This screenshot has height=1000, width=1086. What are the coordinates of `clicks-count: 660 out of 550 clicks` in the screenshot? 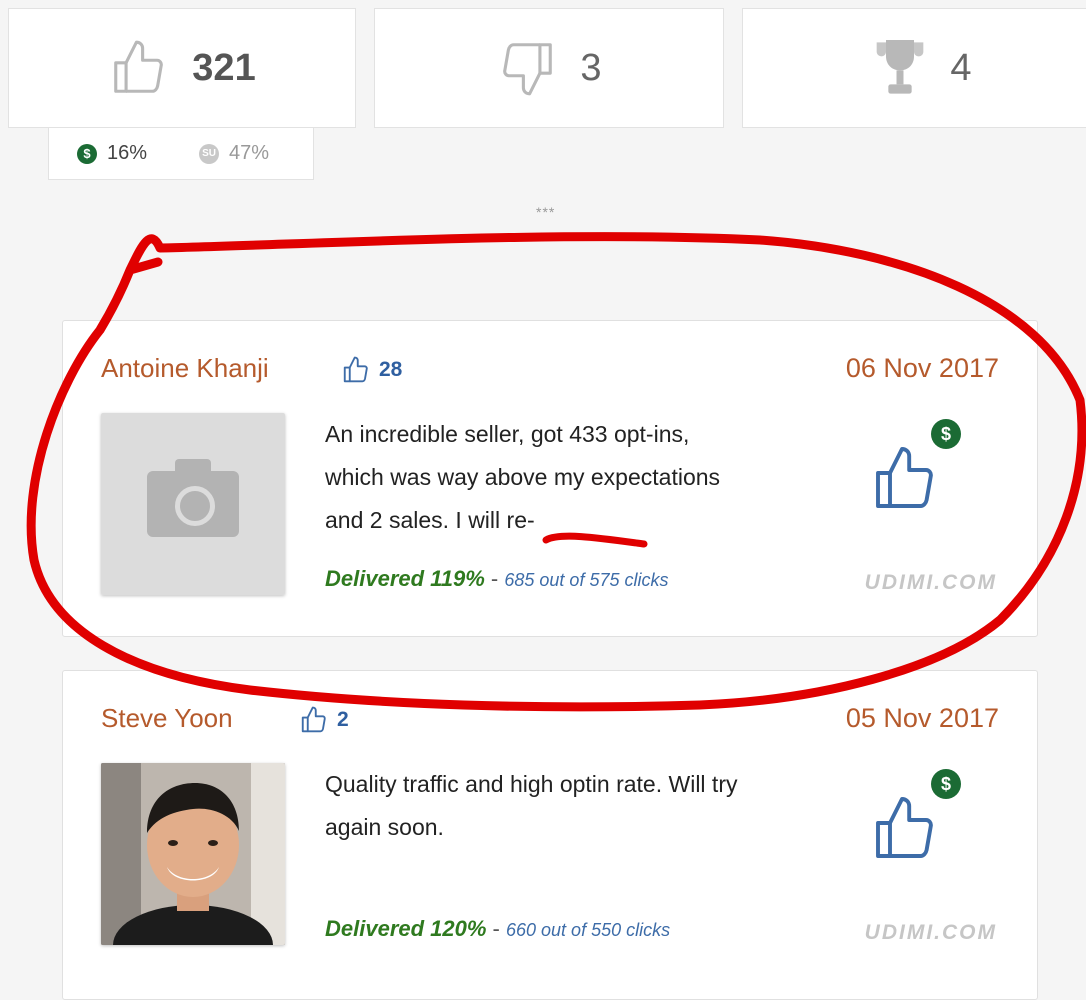 It's located at (588, 930).